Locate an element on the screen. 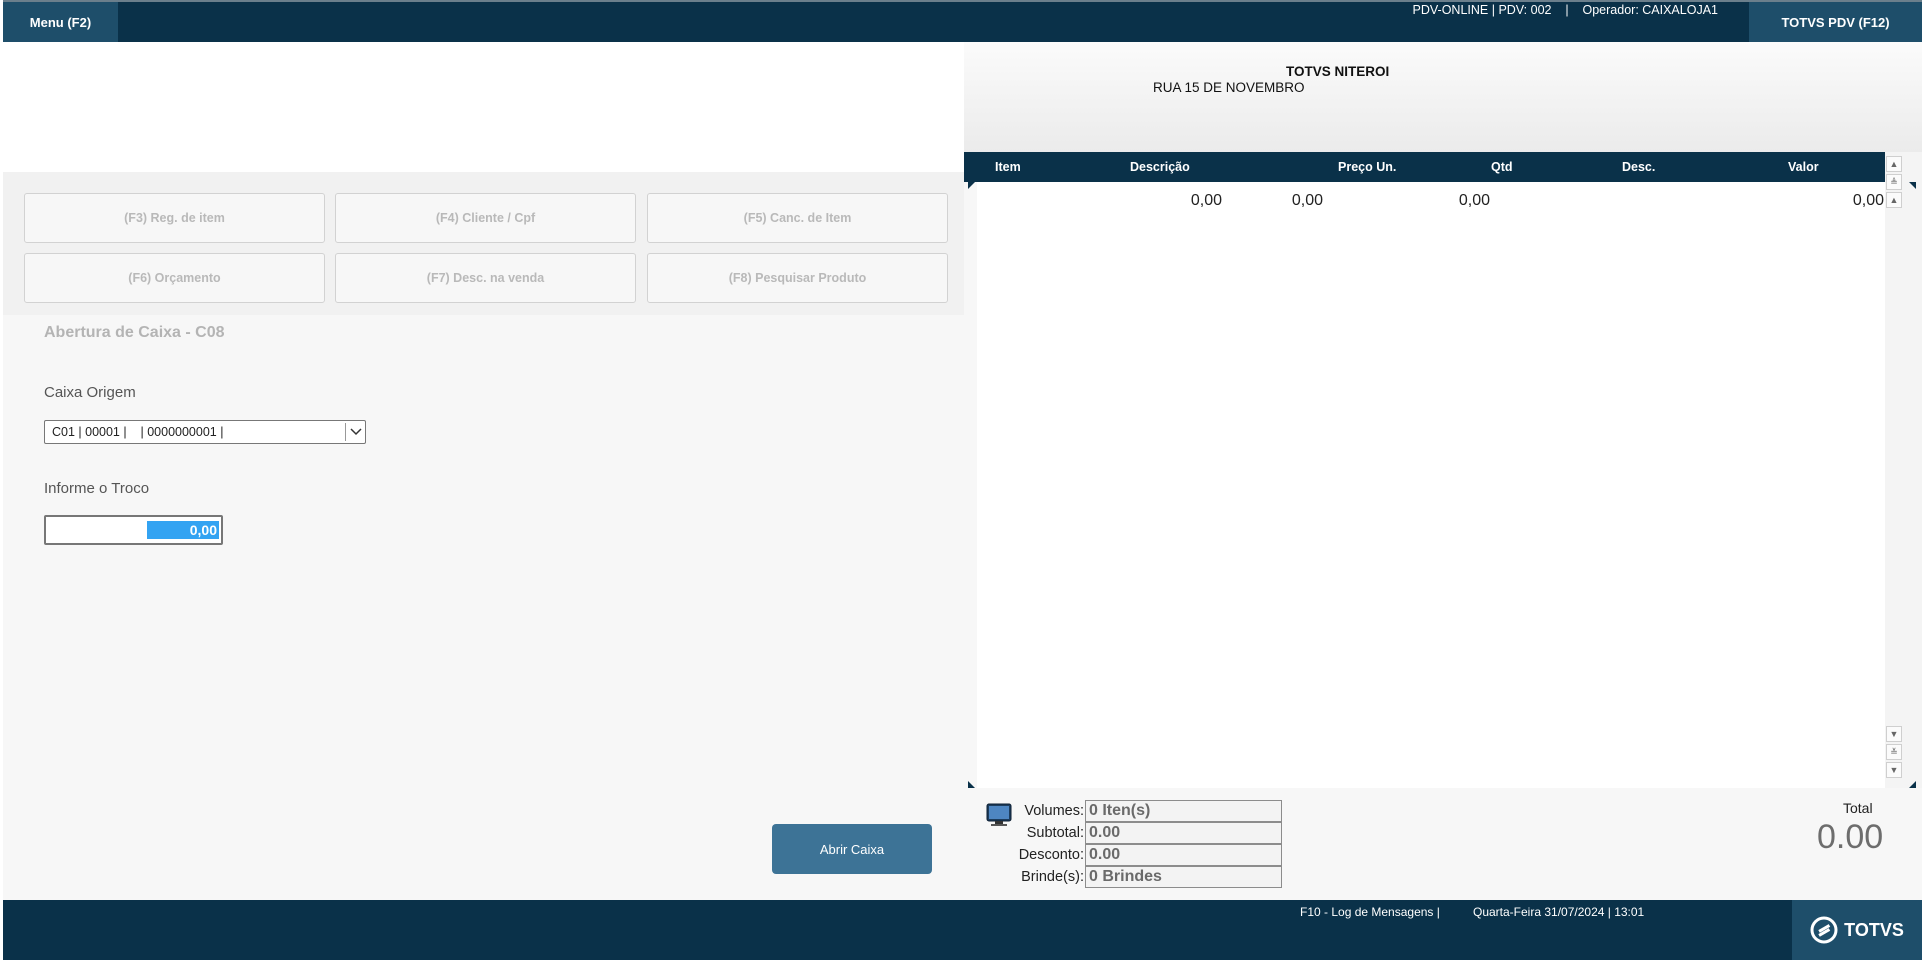 The height and width of the screenshot is (960, 1922). log-mensagens-link: F10 - Log de Mensagens | is located at coordinates (1370, 912).